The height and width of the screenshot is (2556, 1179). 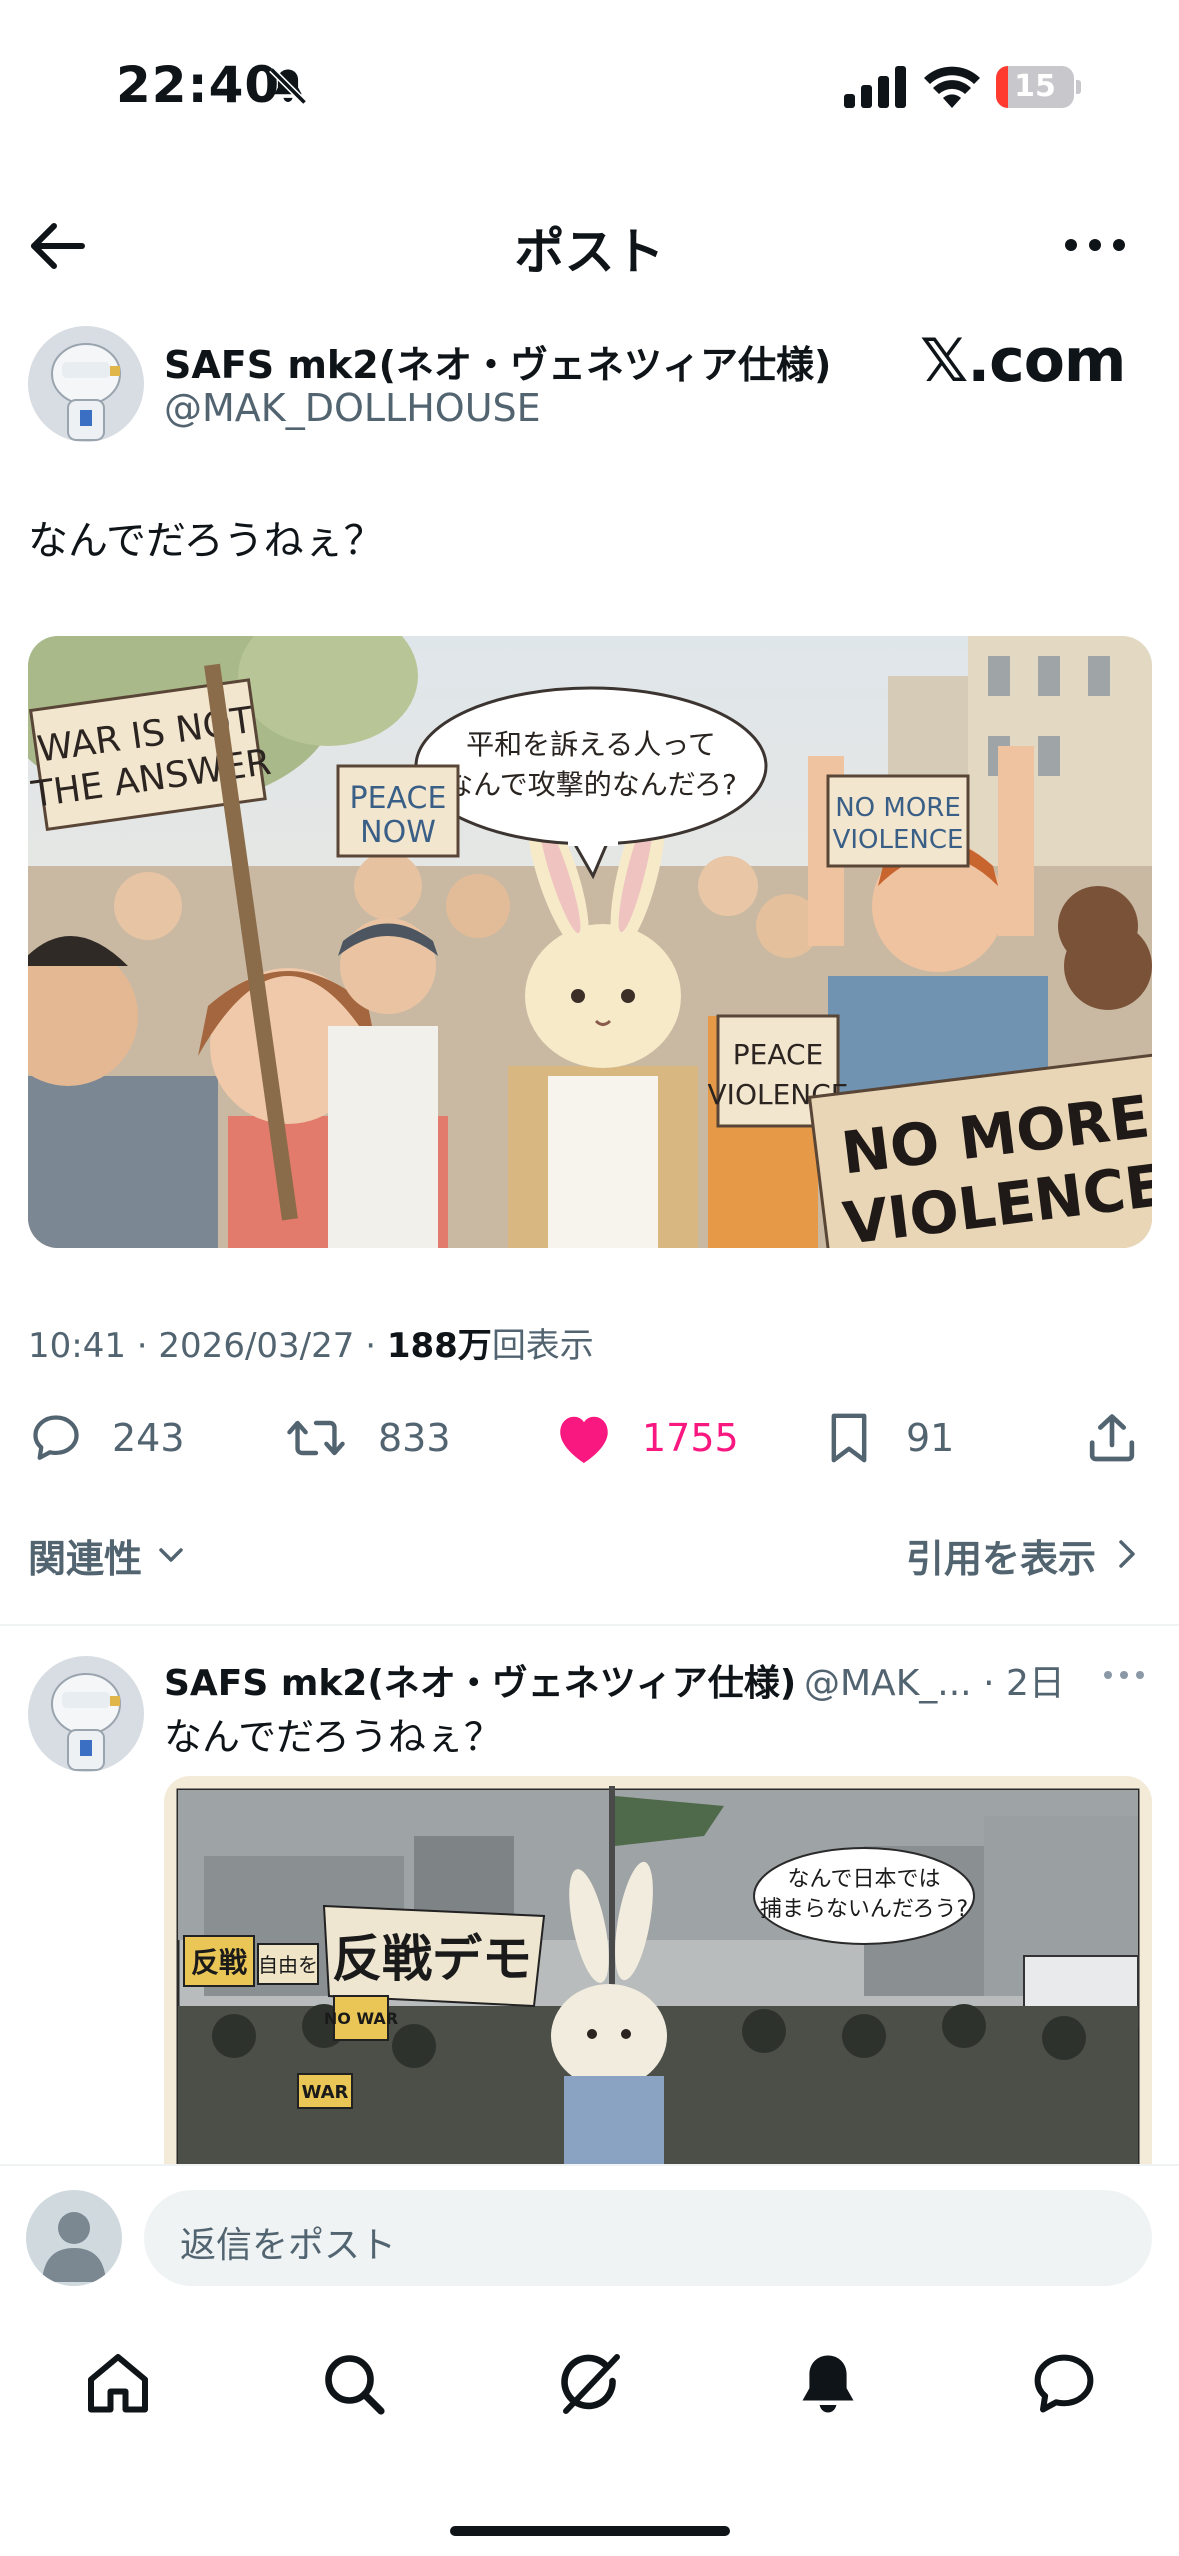 What do you see at coordinates (1112, 1438) in the screenshot?
I see `share-icon` at bounding box center [1112, 1438].